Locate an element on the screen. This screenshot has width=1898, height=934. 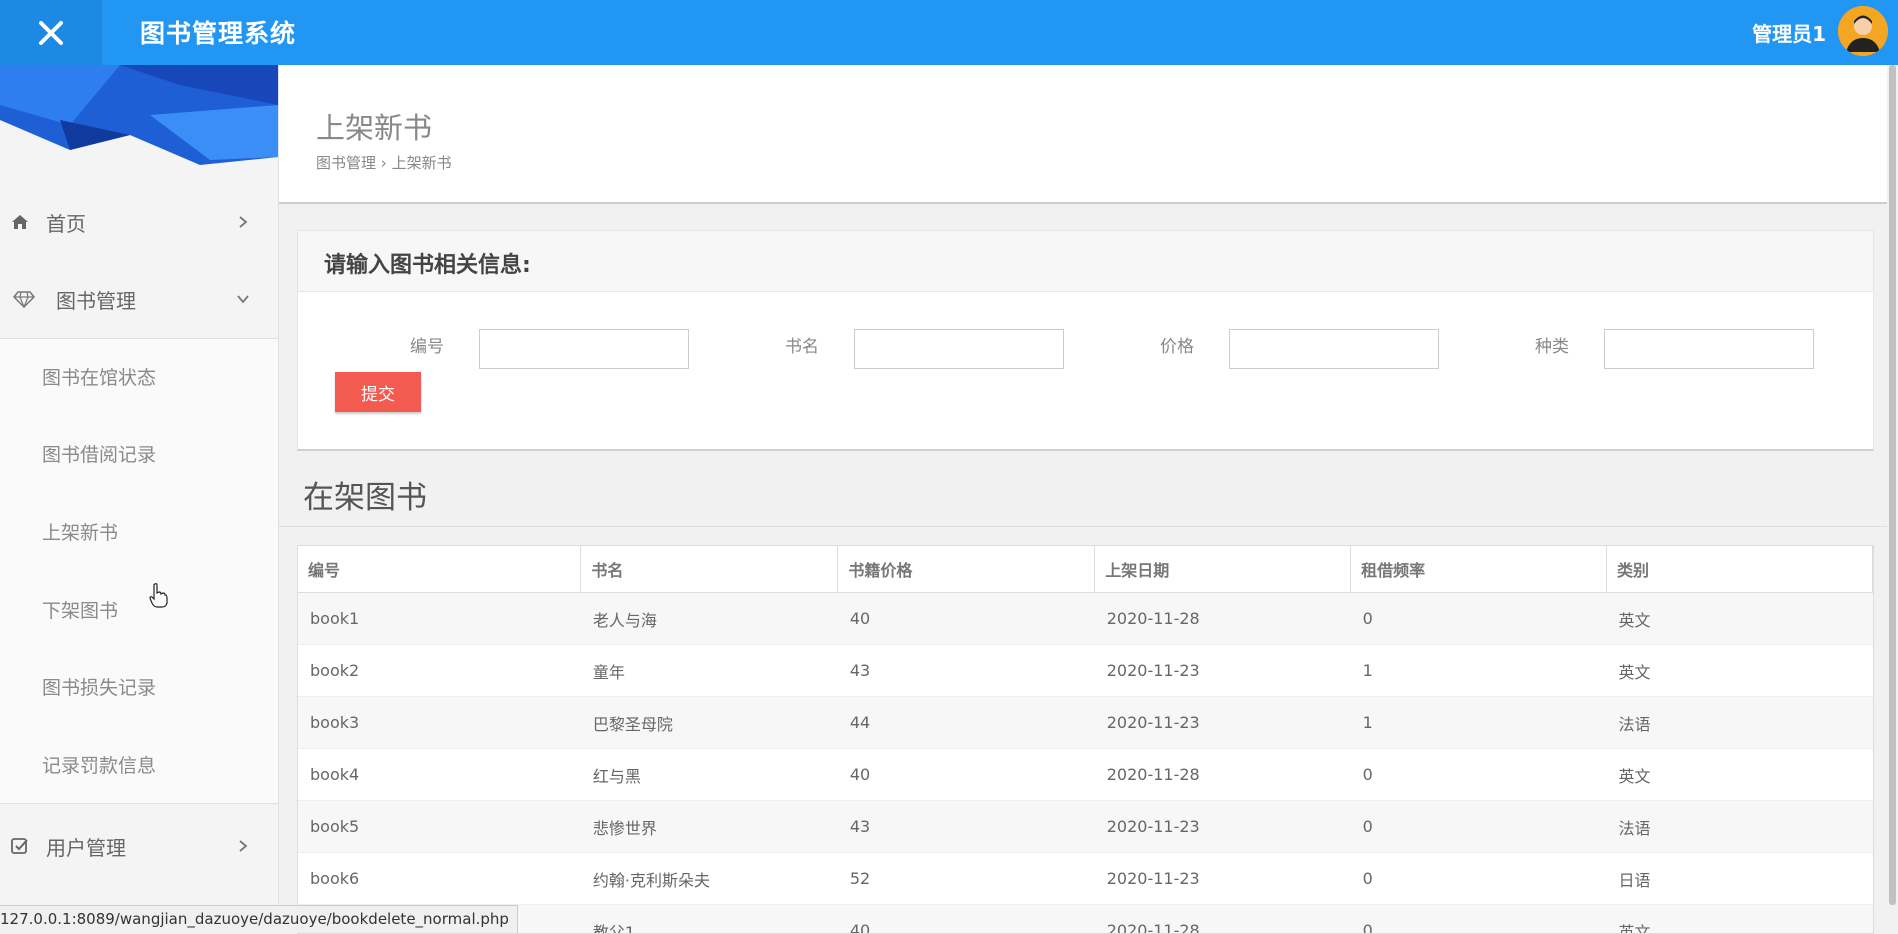
submenu-item-remove-book: 下架图书 is located at coordinates (80, 609).